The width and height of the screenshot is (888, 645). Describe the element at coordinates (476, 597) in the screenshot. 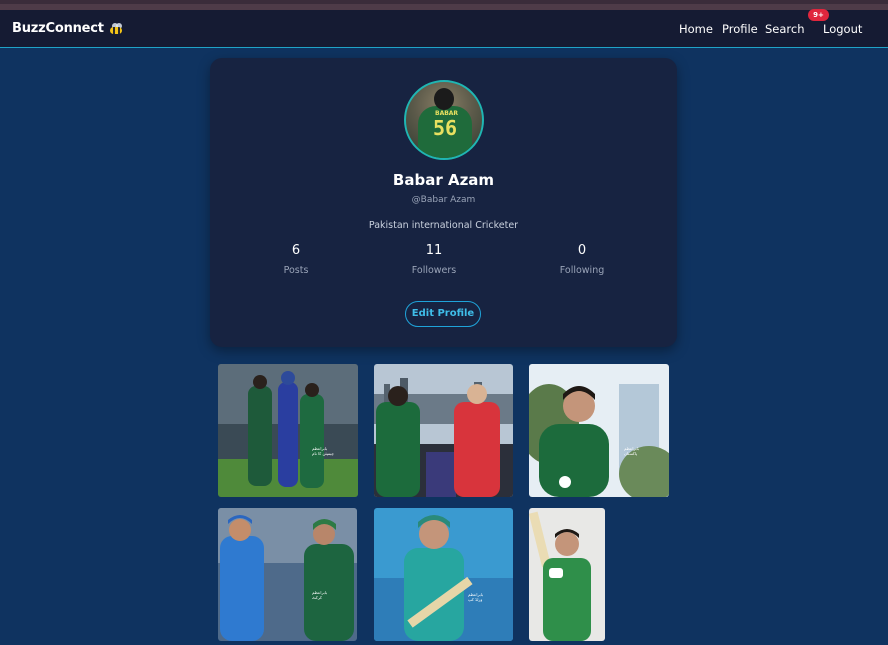

I see `post-watermark: بابراعظم ورلڈ کپ` at that location.